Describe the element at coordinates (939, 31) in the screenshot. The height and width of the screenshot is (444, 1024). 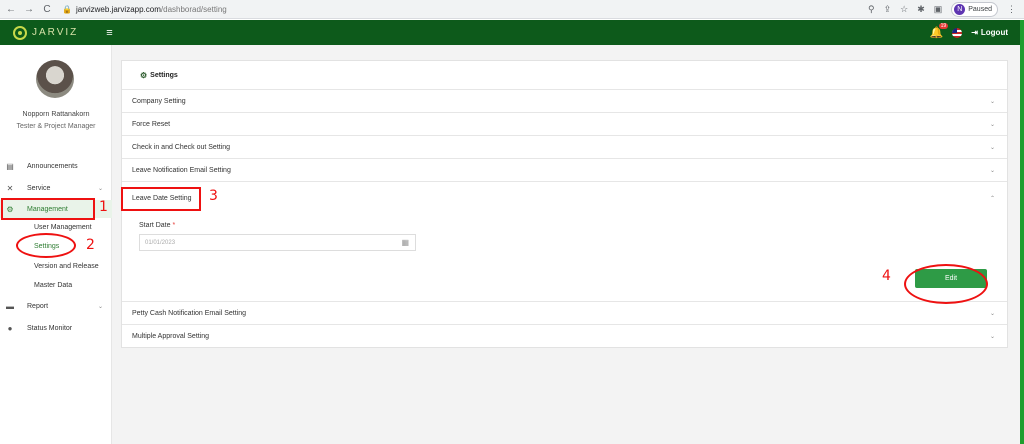
I see `notification-bell-icon: 🔔 19` at that location.